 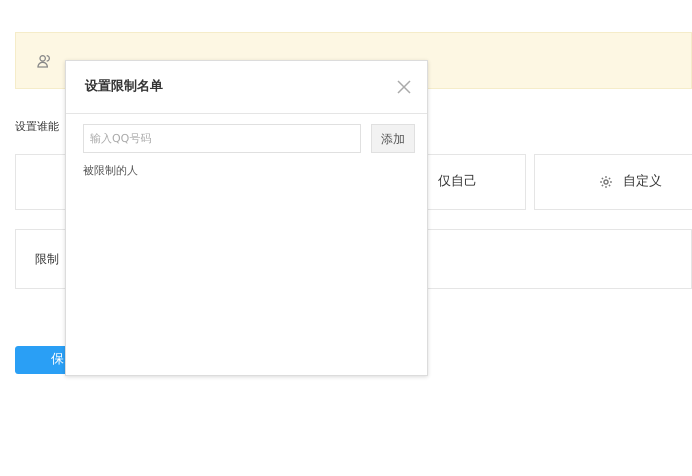 I want to click on close-icon, so click(x=404, y=87).